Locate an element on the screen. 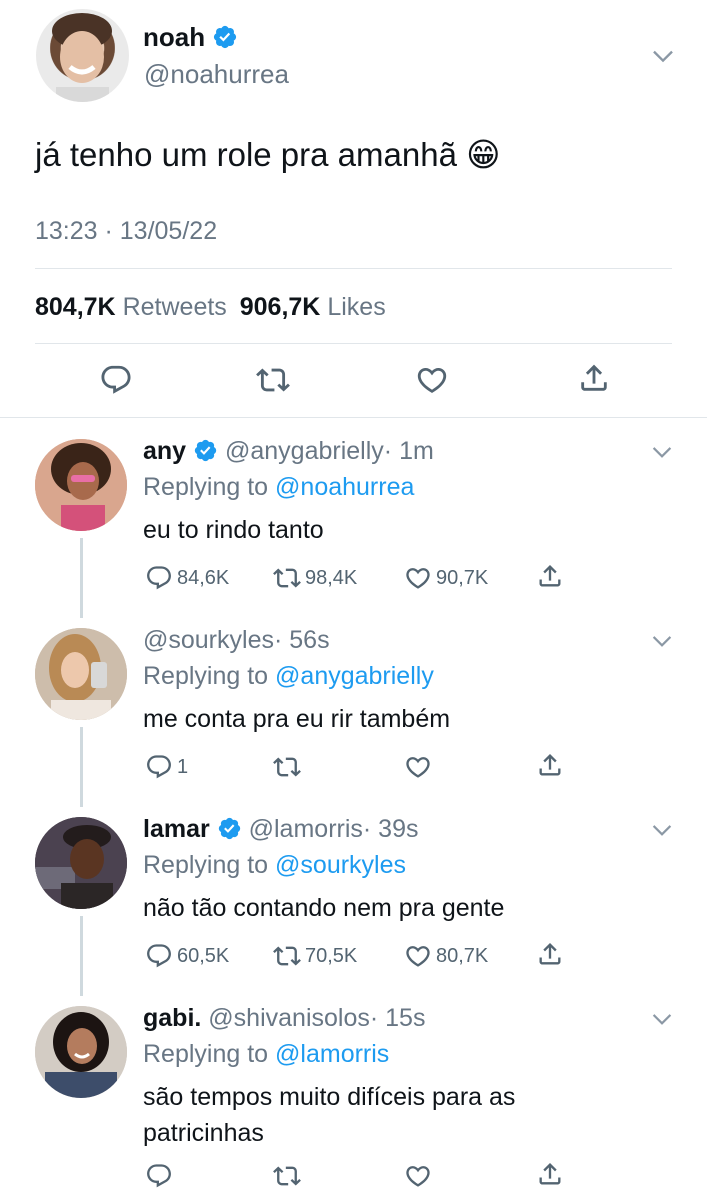 The height and width of the screenshot is (1200, 707). main-timestamp: 13:23 · 13/05/22 is located at coordinates (126, 231).